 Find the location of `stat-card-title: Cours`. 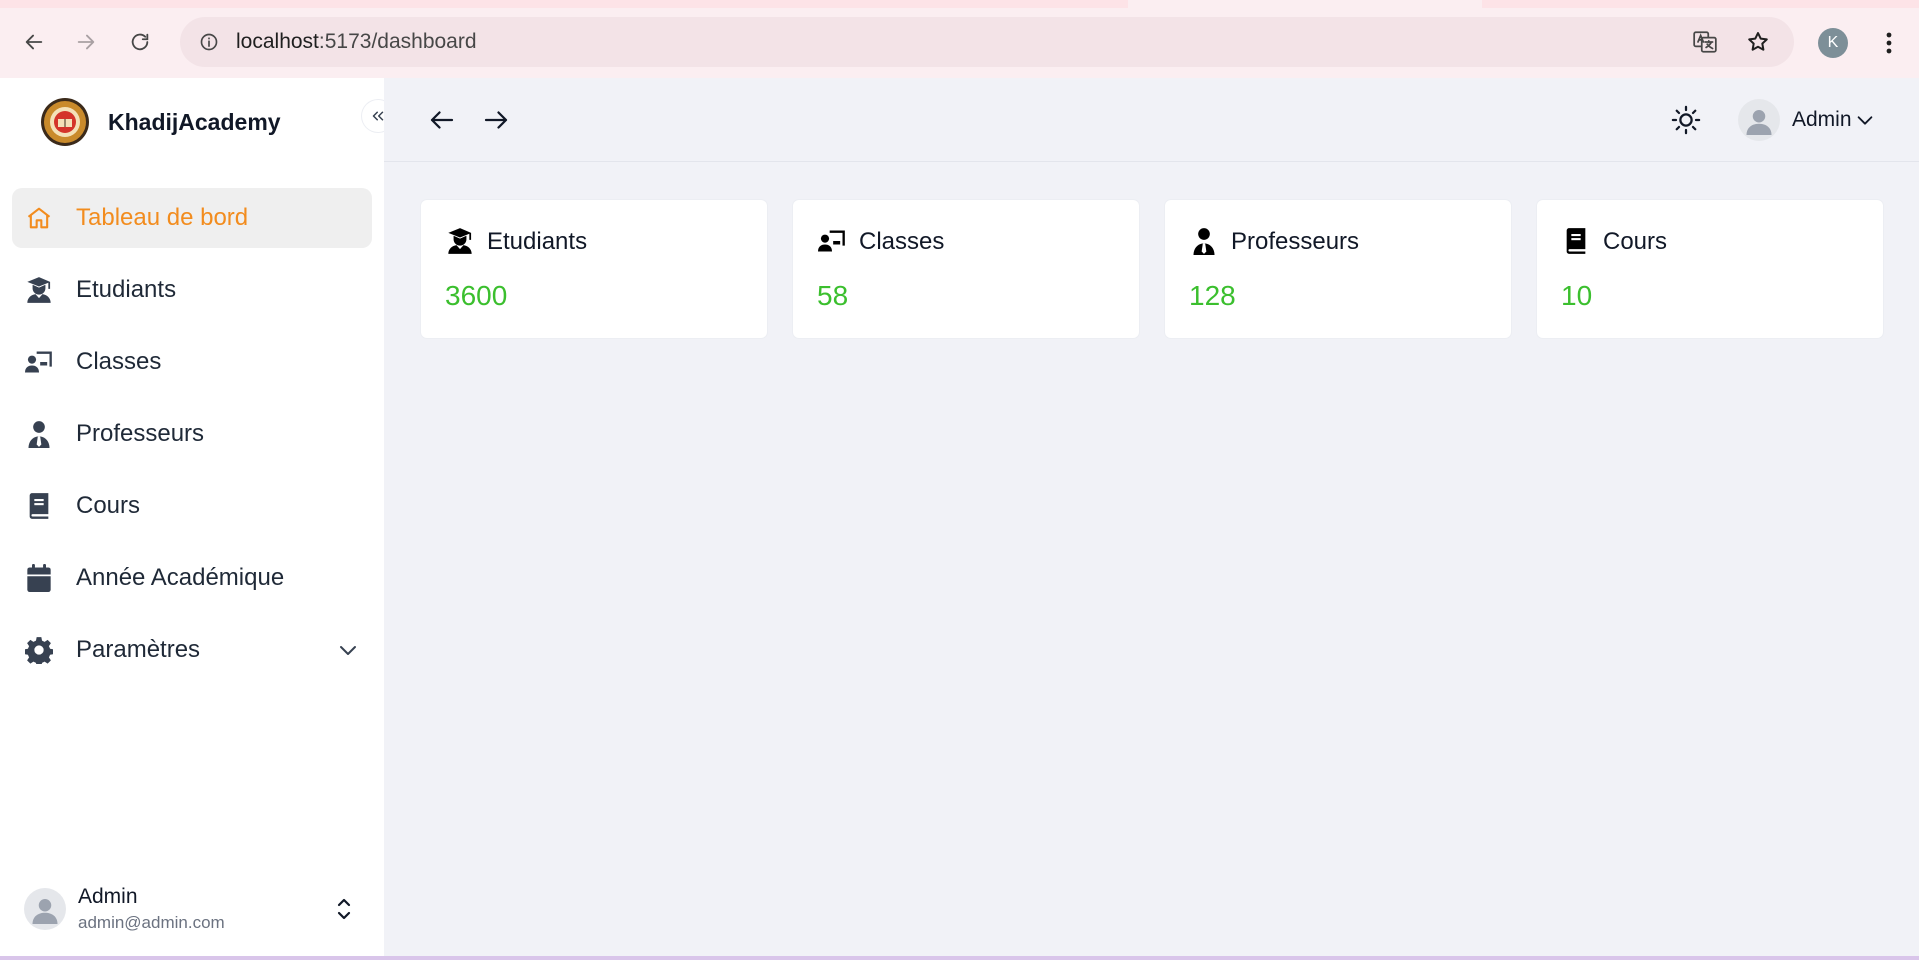

stat-card-title: Cours is located at coordinates (1635, 241).